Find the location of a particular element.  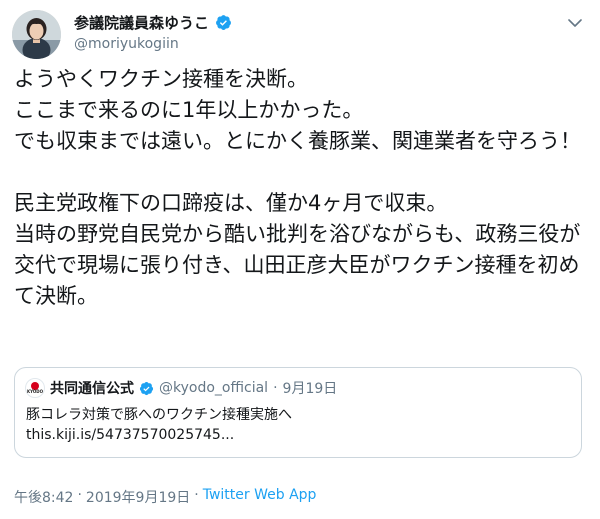

author-name-row: 参議院議員森ゆうこ is located at coordinates (153, 22).